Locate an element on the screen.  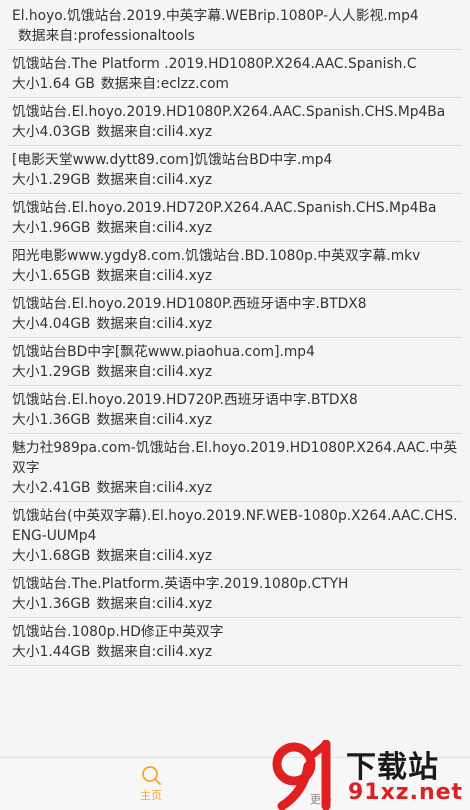
result-meta: 大小4.03GB 数据来自:cili4.xyz is located at coordinates (235, 132).